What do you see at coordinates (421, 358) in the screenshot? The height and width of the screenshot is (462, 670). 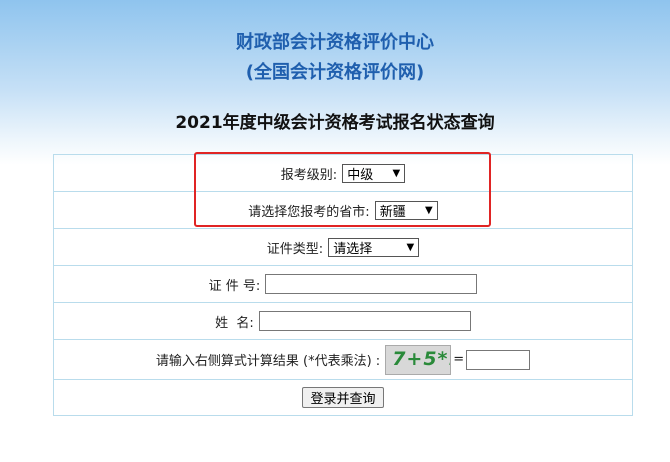 I see `captcha-text: 7+5*1` at bounding box center [421, 358].